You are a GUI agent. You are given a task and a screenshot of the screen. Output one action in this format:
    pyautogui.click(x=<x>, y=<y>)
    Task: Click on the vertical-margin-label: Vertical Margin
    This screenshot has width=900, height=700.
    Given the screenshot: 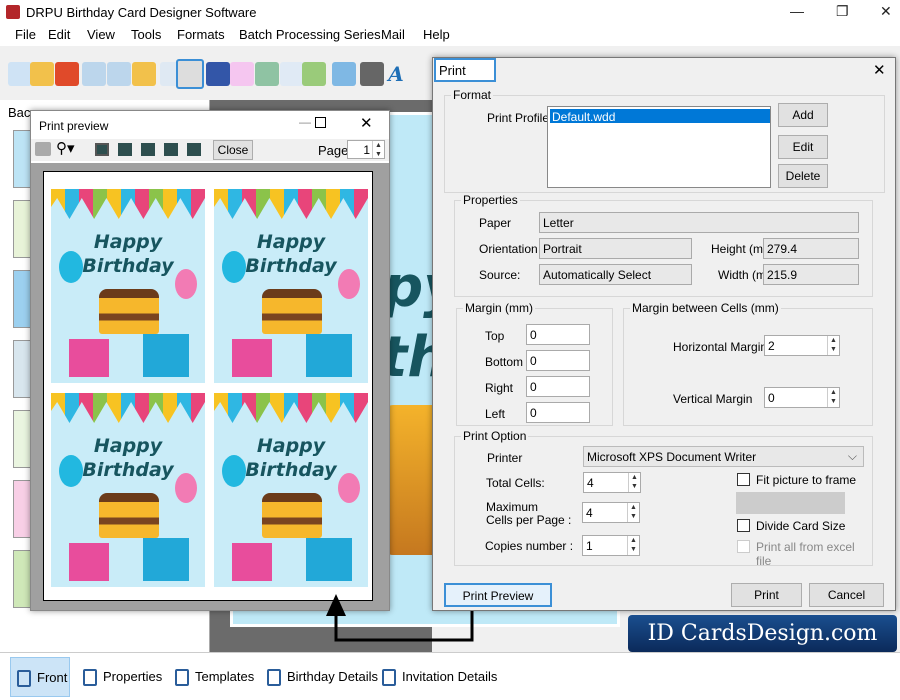 What is the action you would take?
    pyautogui.click(x=713, y=399)
    